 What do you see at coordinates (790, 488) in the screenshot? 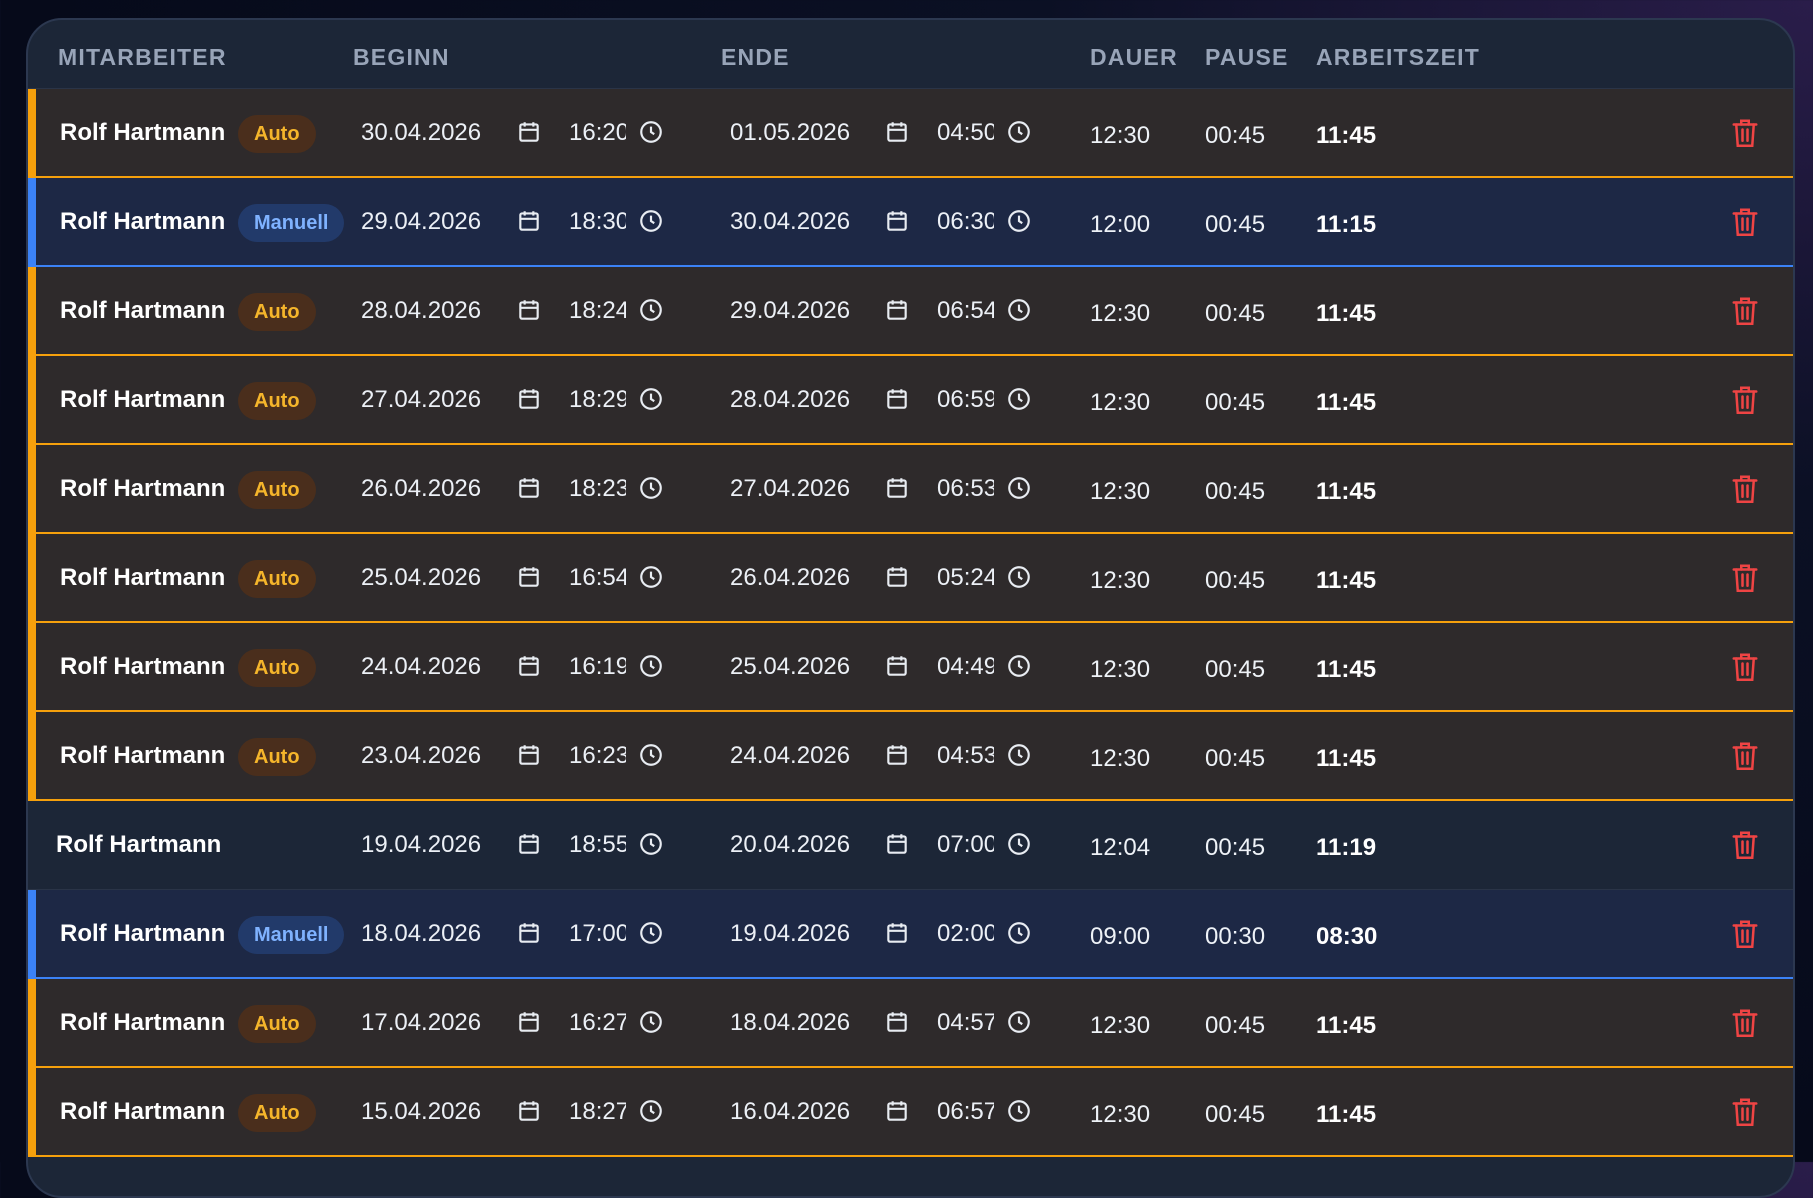
I see `end-date-input: 27.04.2026` at bounding box center [790, 488].